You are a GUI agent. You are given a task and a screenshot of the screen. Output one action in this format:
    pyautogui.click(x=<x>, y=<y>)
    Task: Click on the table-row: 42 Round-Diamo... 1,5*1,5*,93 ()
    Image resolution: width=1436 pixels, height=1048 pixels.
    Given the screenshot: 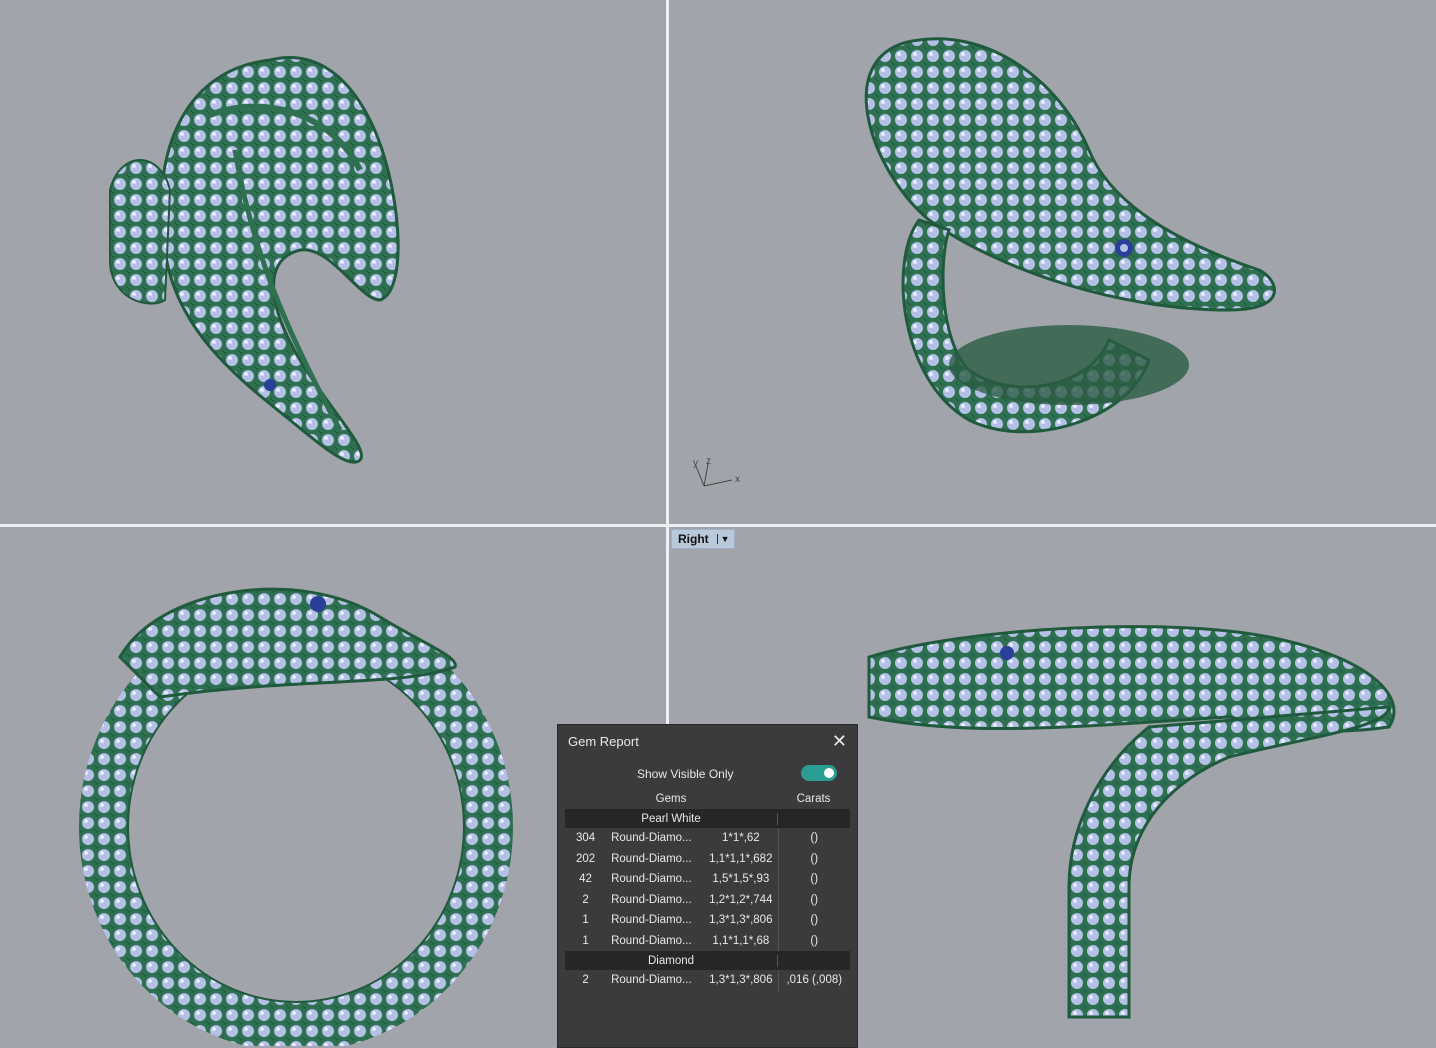 What is the action you would take?
    pyautogui.click(x=707, y=879)
    